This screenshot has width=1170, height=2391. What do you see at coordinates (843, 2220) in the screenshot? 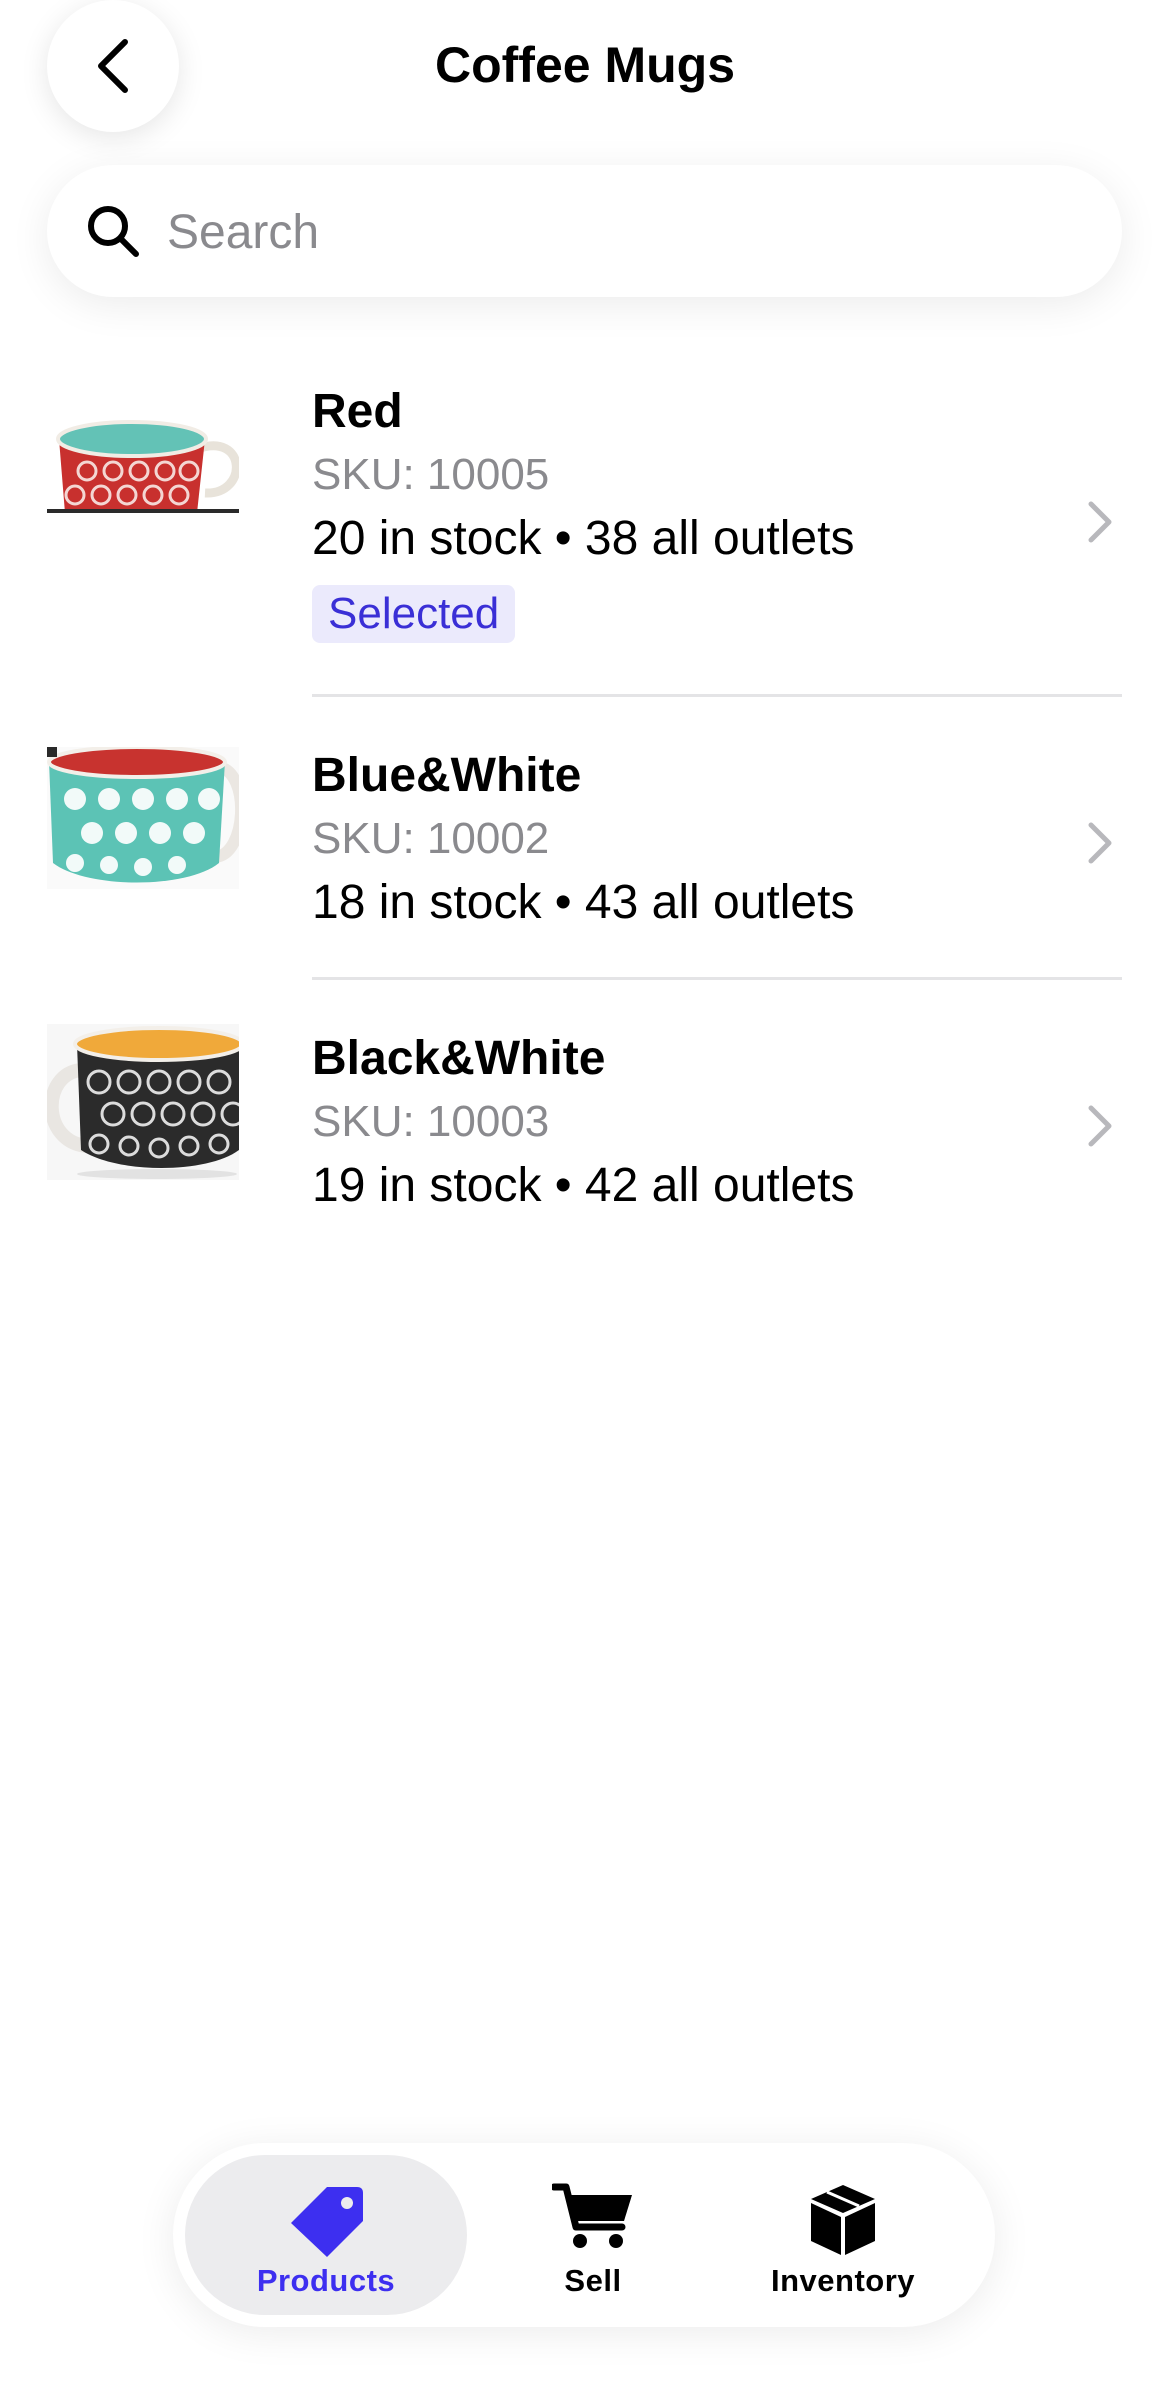
I see `box-icon` at bounding box center [843, 2220].